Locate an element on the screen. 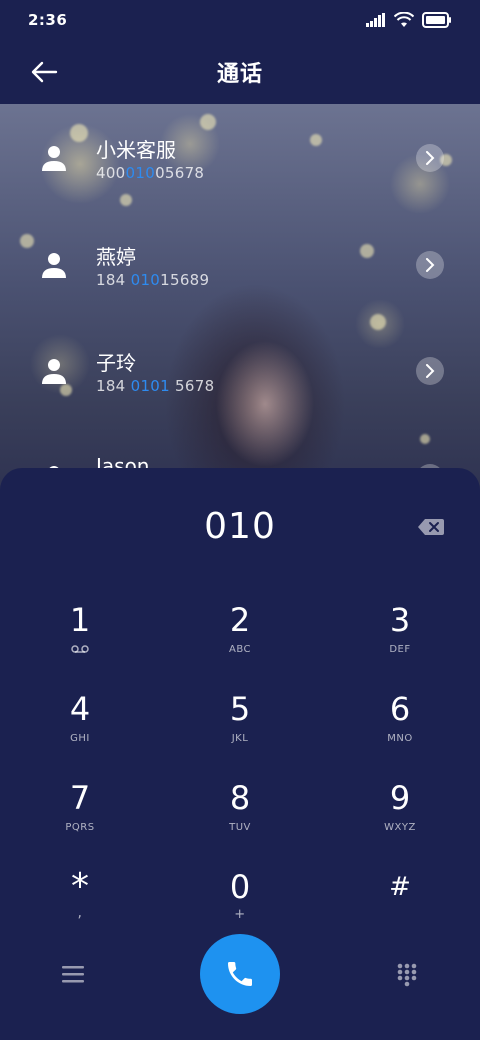  contact-name: 燕婷 is located at coordinates (116, 257).